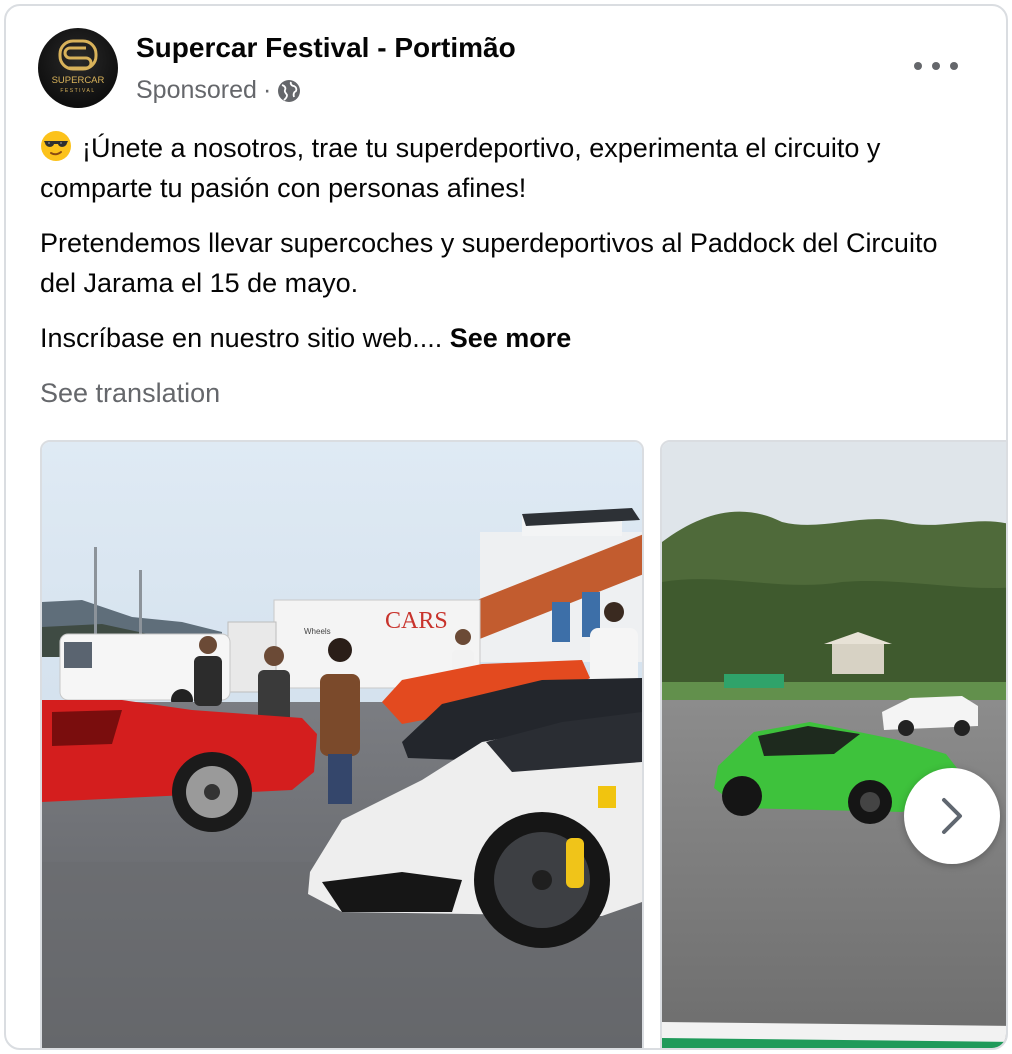  I want to click on more-horizontal-icon, so click(918, 66).